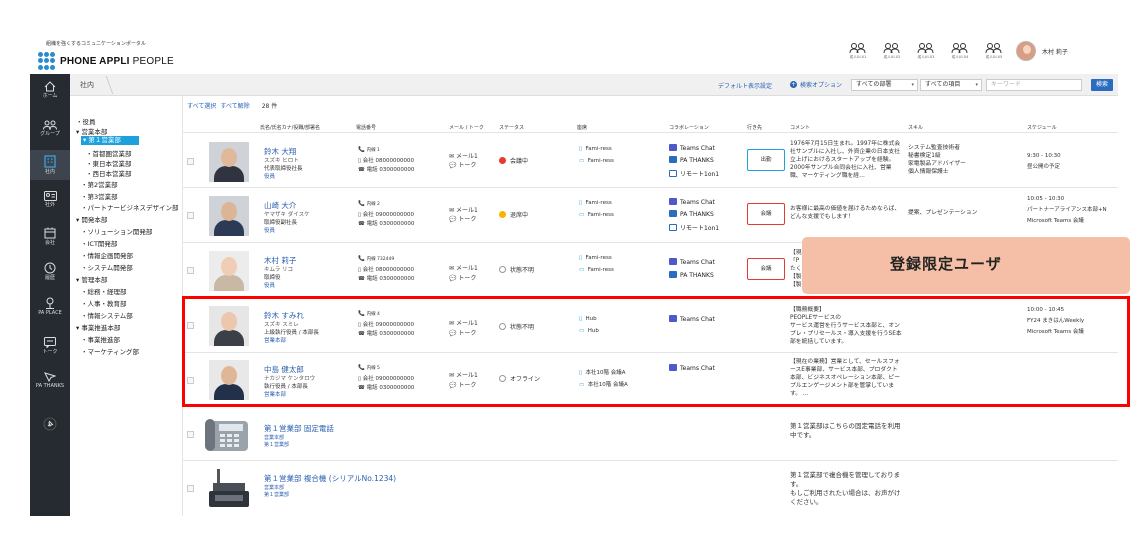 The image size is (1148, 537). I want to click on tree-node: ・東日本営業部, so click(109, 163).